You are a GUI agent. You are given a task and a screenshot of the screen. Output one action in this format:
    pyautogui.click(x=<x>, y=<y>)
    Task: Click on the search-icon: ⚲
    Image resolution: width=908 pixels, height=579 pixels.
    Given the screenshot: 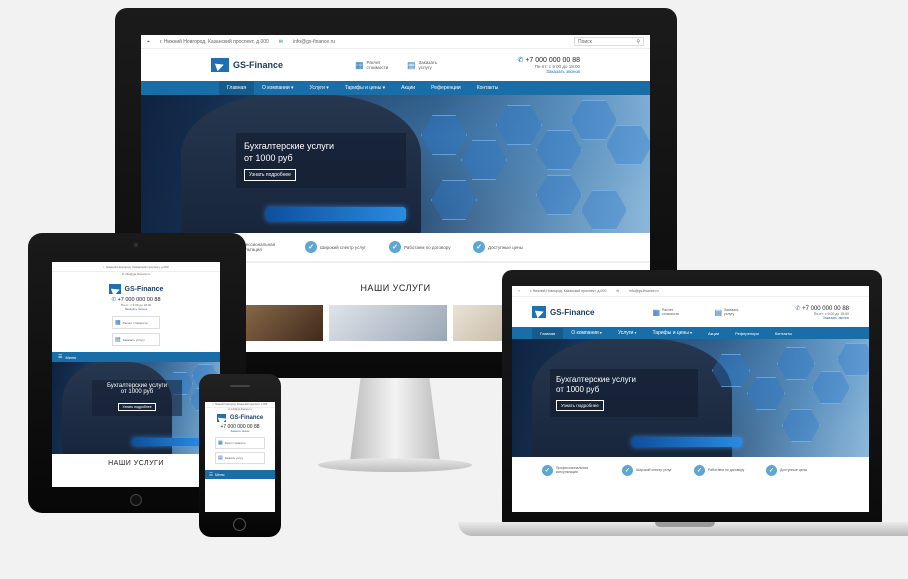 What is the action you would take?
    pyautogui.click(x=638, y=42)
    